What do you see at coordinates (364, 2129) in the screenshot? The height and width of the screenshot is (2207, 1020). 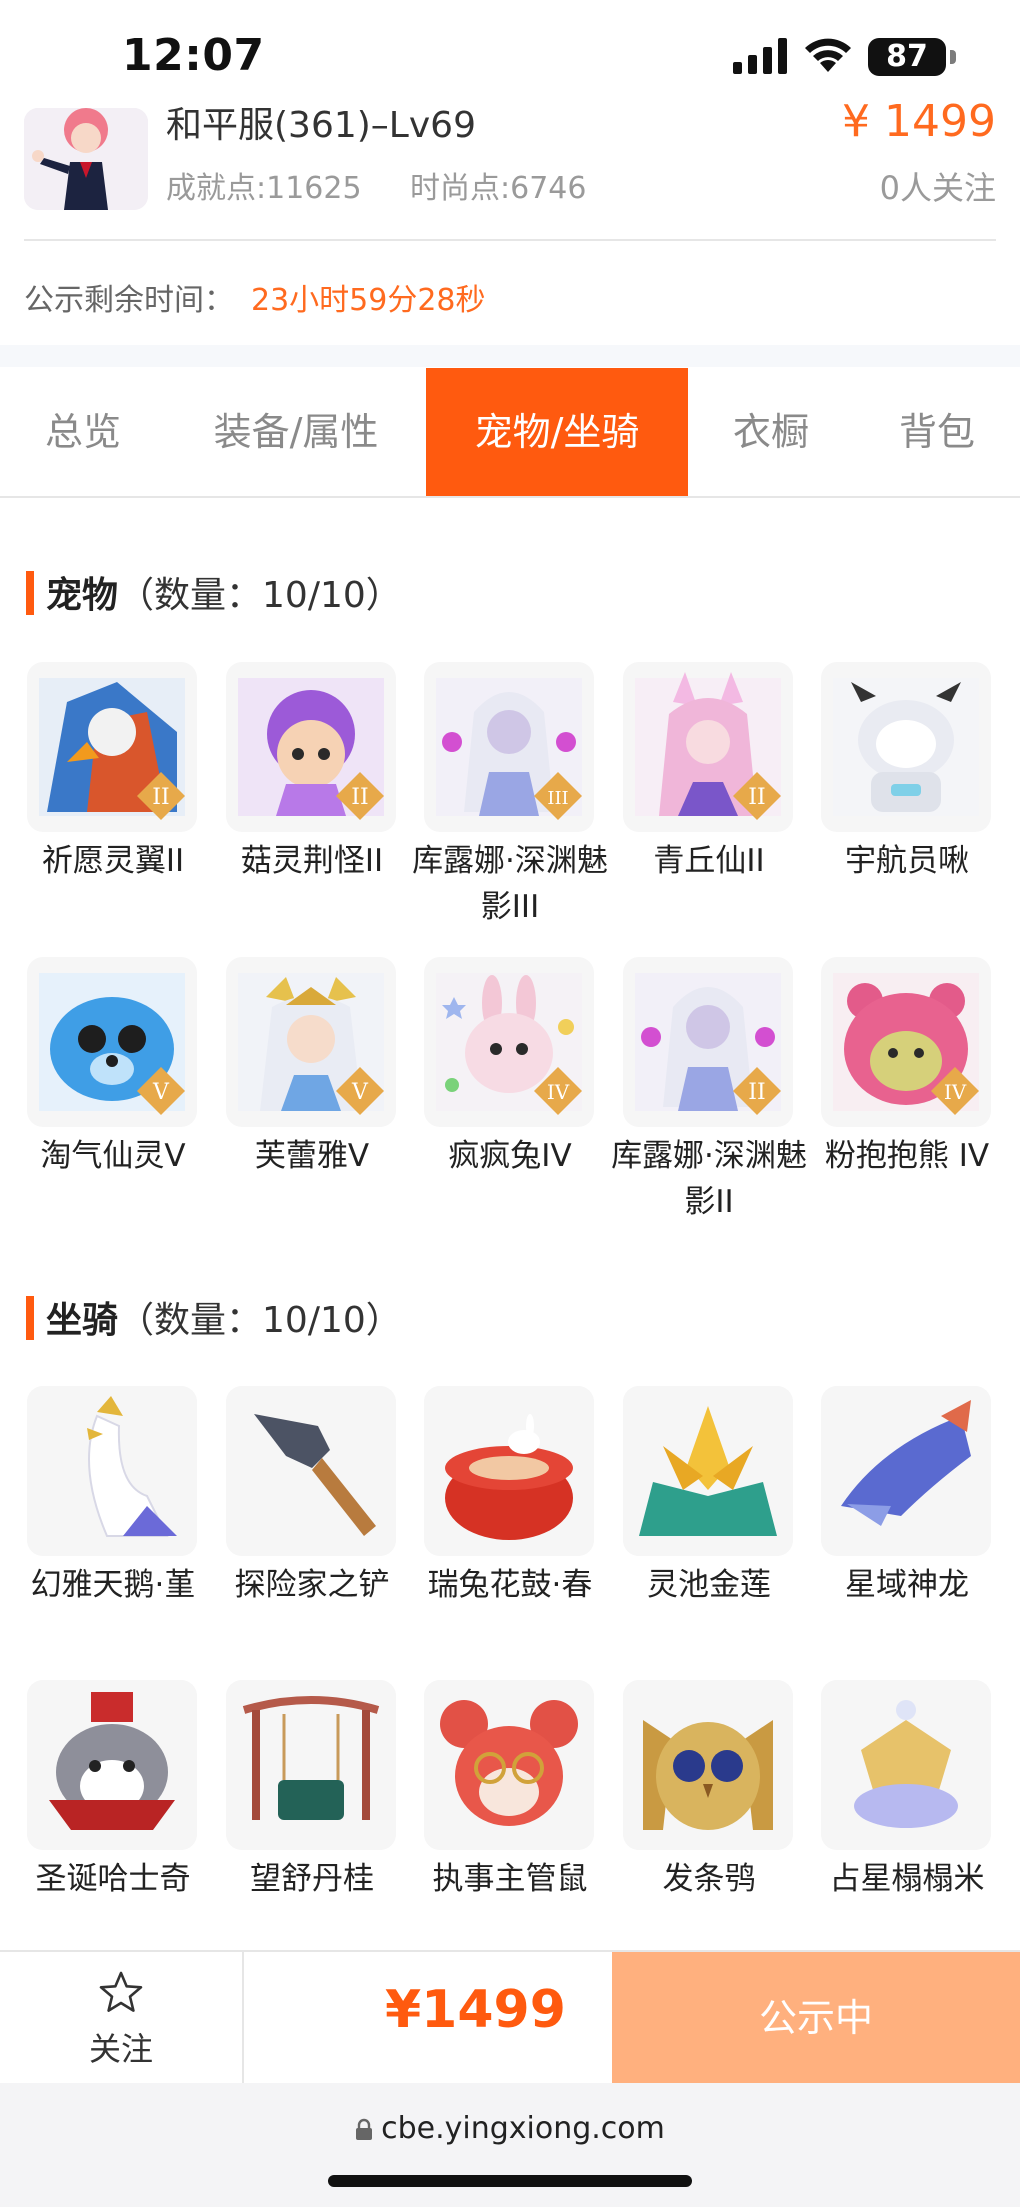 I see `lock-icon` at bounding box center [364, 2129].